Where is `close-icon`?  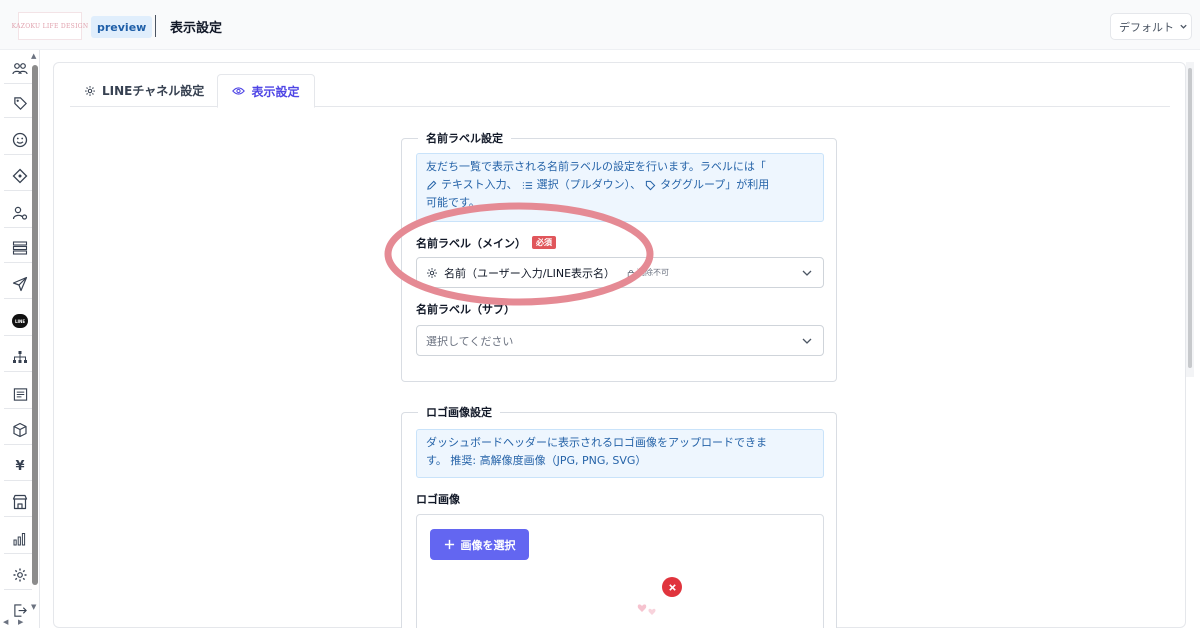
close-icon is located at coordinates (672, 587).